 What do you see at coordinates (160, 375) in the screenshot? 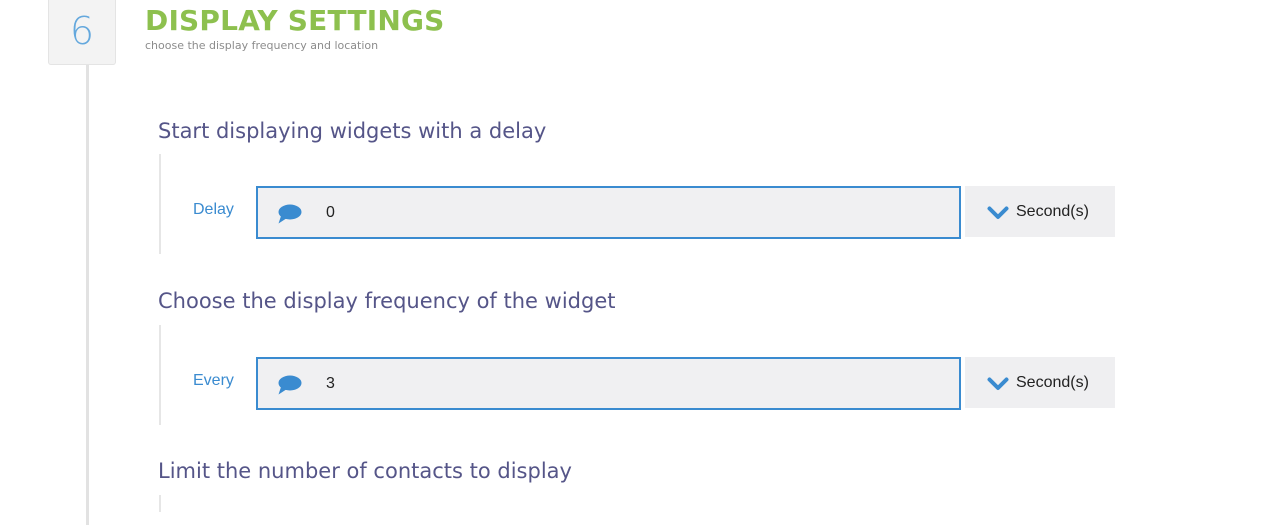
I see `group-divider-frequency` at bounding box center [160, 375].